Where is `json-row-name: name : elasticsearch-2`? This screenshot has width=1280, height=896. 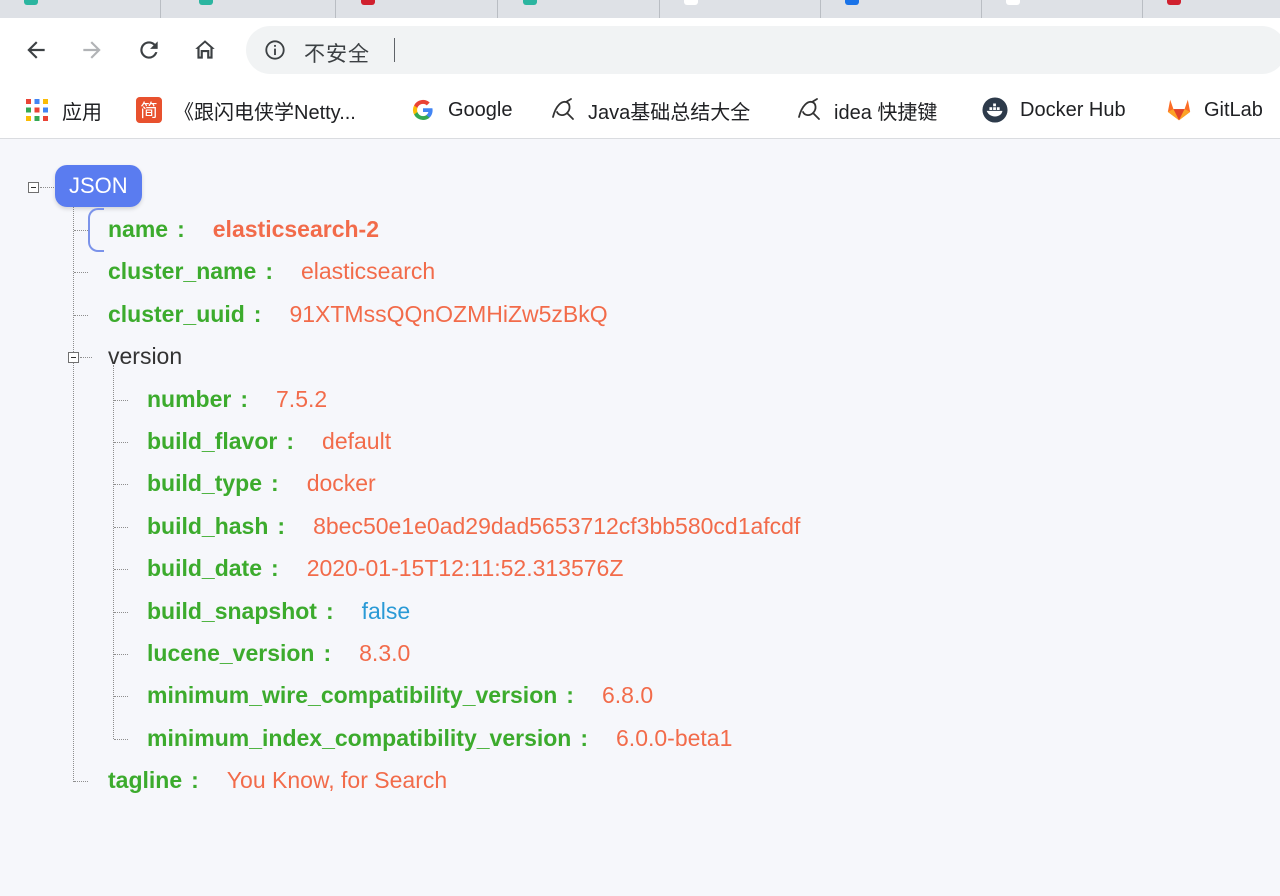
json-row-name: name : elasticsearch-2 is located at coordinates (243, 229).